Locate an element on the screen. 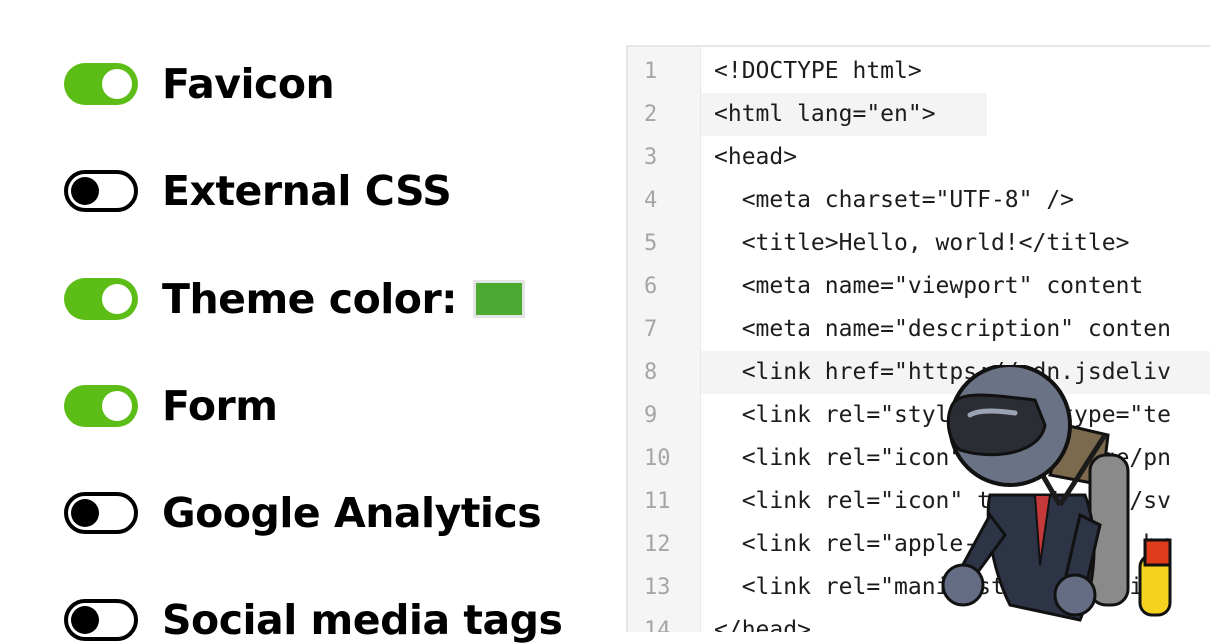  option-theme-color: Theme color: is located at coordinates (295, 299).